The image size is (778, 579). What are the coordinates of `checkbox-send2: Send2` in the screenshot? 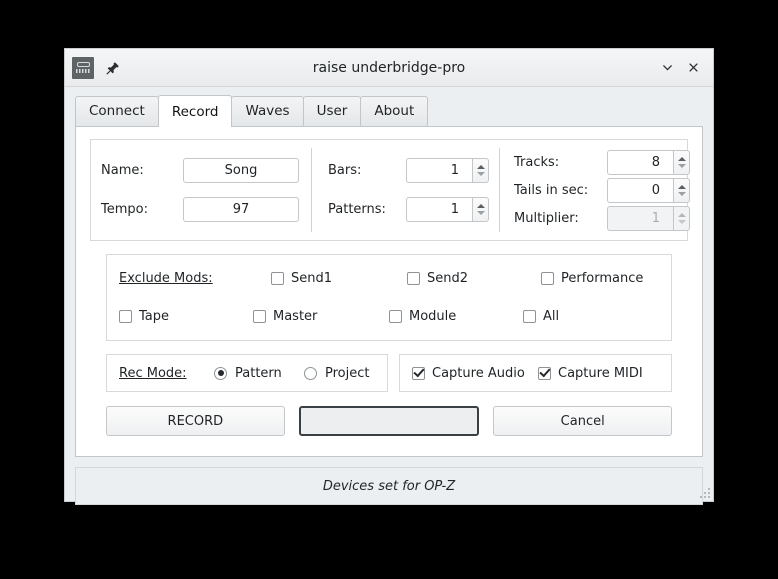 It's located at (474, 278).